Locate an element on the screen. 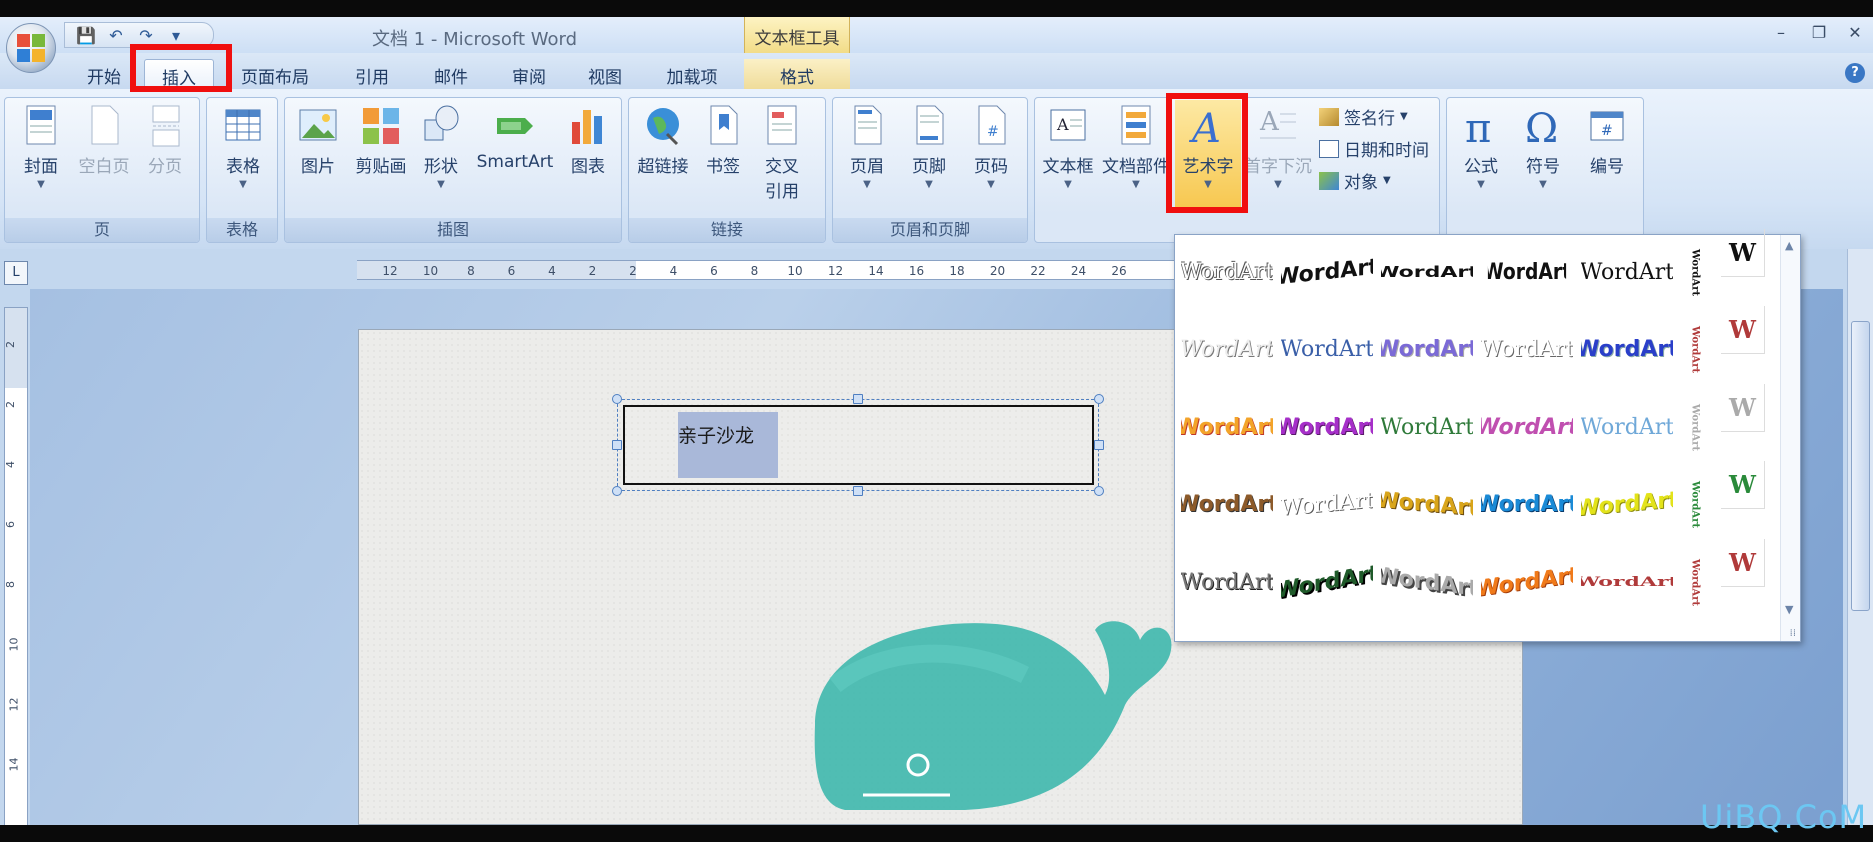 The width and height of the screenshot is (1873, 842). resize-handle-sw is located at coordinates (617, 491).